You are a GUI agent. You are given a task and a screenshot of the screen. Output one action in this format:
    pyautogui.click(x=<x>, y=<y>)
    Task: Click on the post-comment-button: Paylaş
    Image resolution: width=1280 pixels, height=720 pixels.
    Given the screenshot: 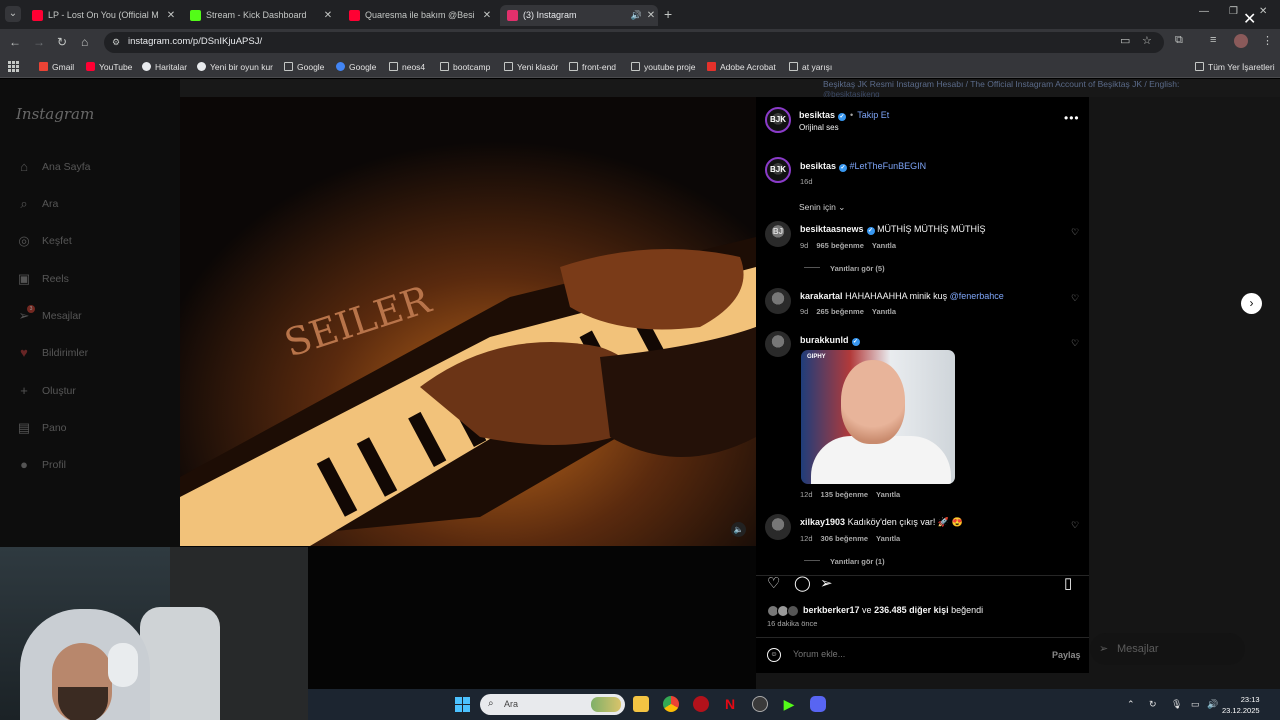 What is the action you would take?
    pyautogui.click(x=1066, y=655)
    